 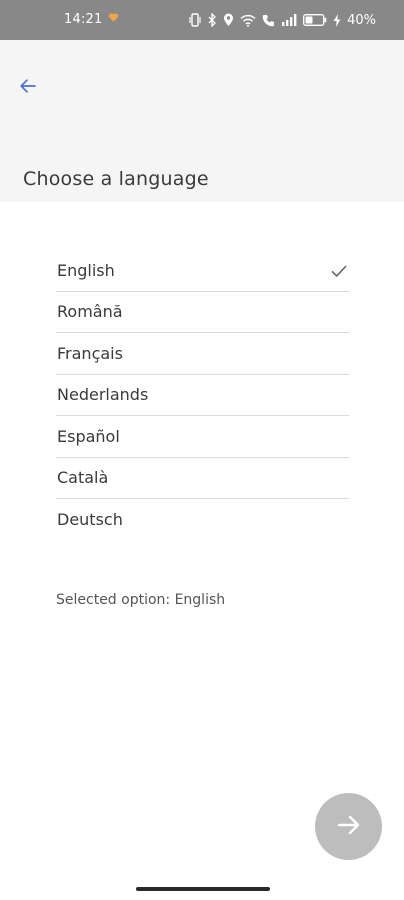 I want to click on vibrate-icon, so click(x=195, y=20).